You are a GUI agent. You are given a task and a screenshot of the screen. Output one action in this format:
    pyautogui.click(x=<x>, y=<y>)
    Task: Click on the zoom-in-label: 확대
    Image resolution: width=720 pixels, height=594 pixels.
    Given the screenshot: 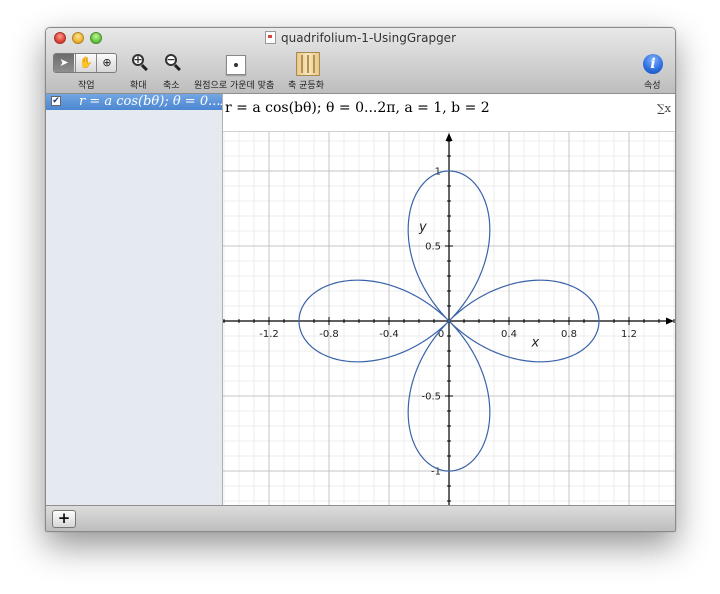 What is the action you would take?
    pyautogui.click(x=138, y=86)
    